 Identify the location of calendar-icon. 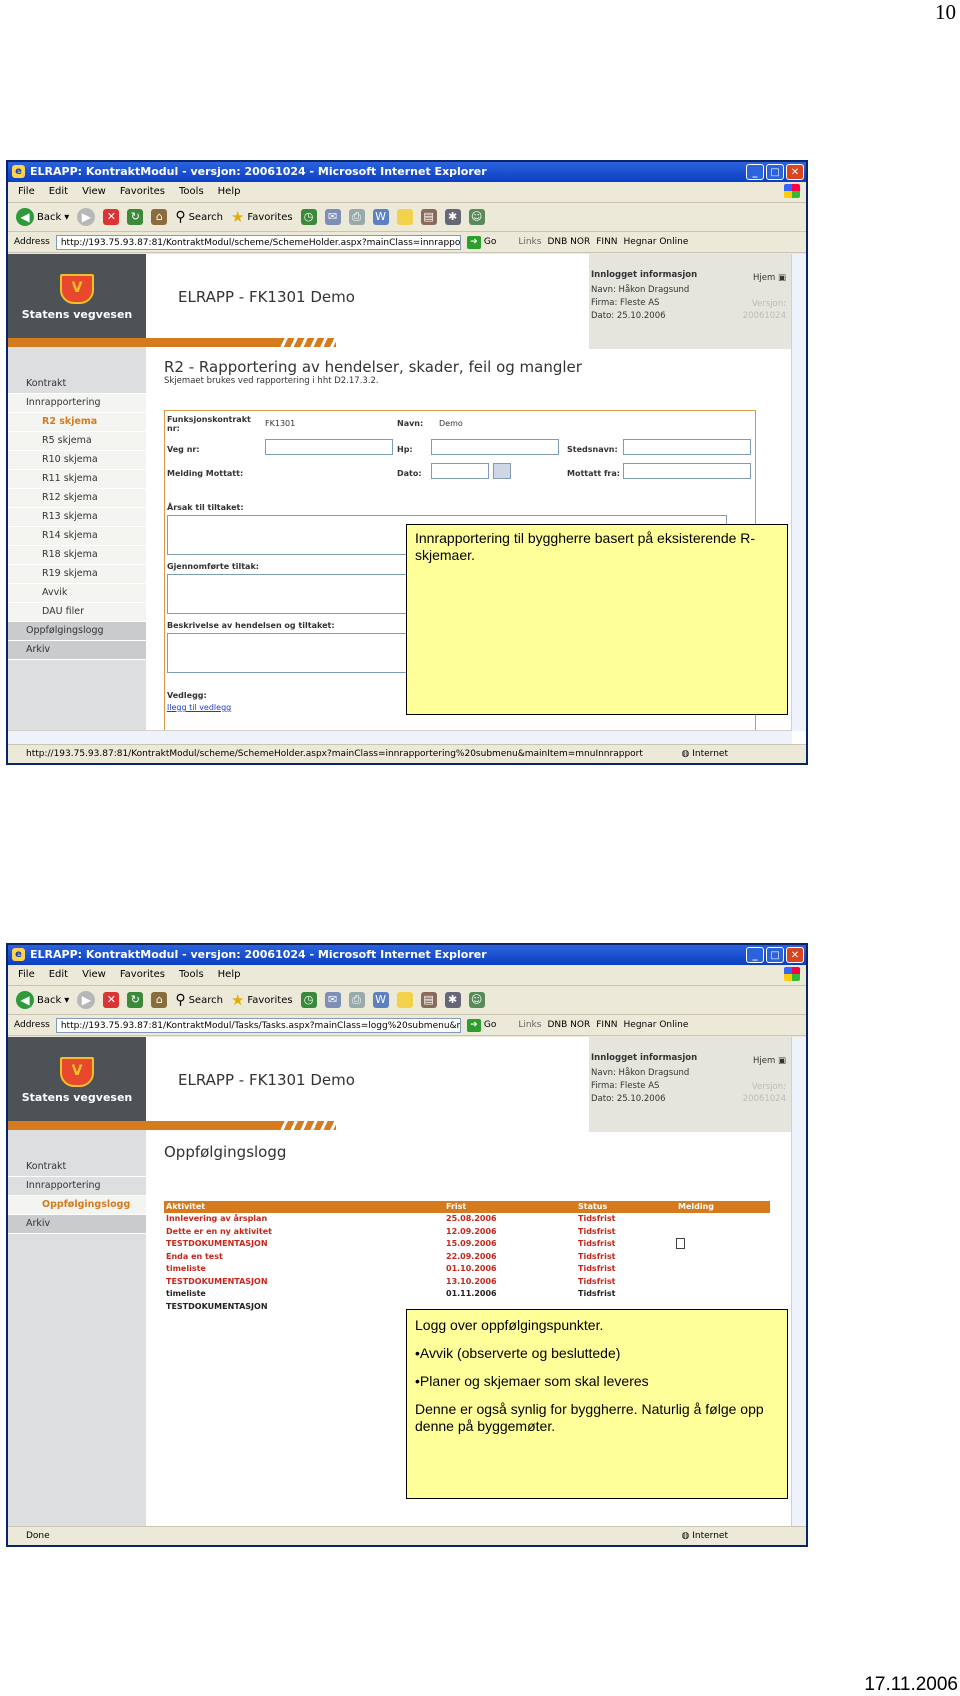
(502, 471).